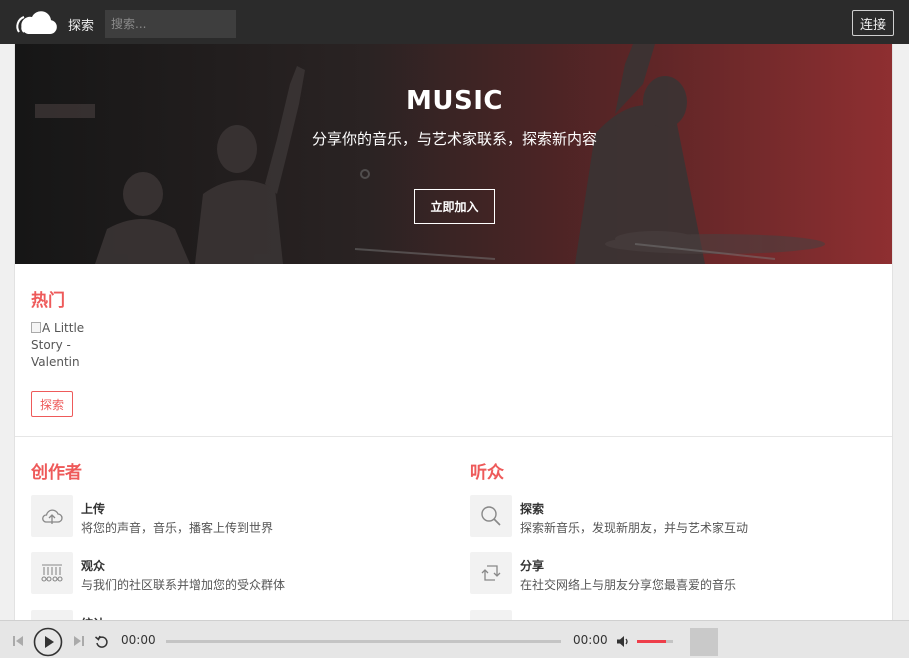  I want to click on nav-explore-link: 探索, so click(81, 24).